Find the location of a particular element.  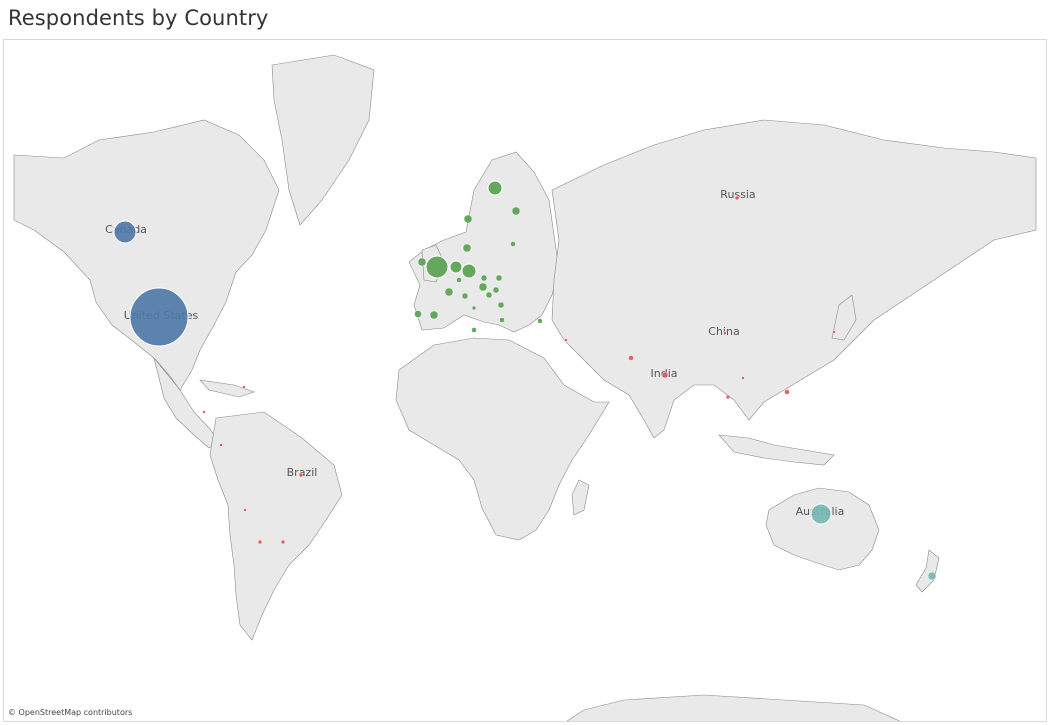

landmass-antarctica-edge is located at coordinates (733, 707).